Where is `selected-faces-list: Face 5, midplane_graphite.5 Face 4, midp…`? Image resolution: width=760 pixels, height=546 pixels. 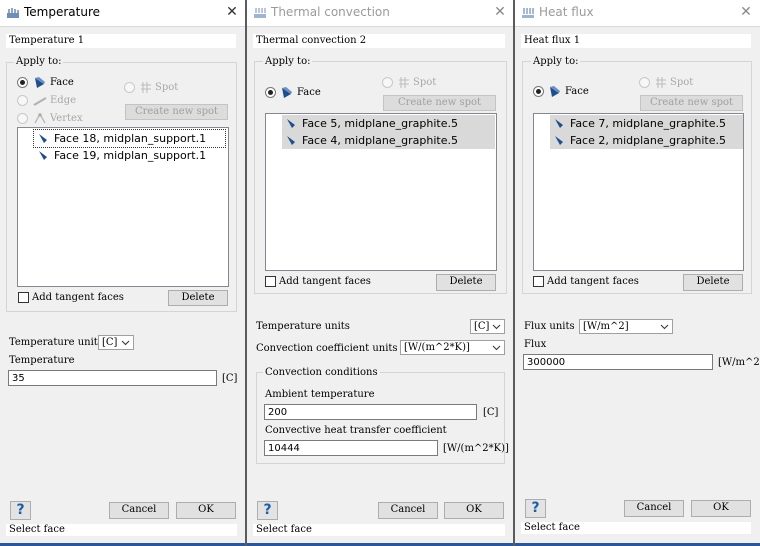 selected-faces-list: Face 5, midplane_graphite.5 Face 4, midp… is located at coordinates (381, 192).